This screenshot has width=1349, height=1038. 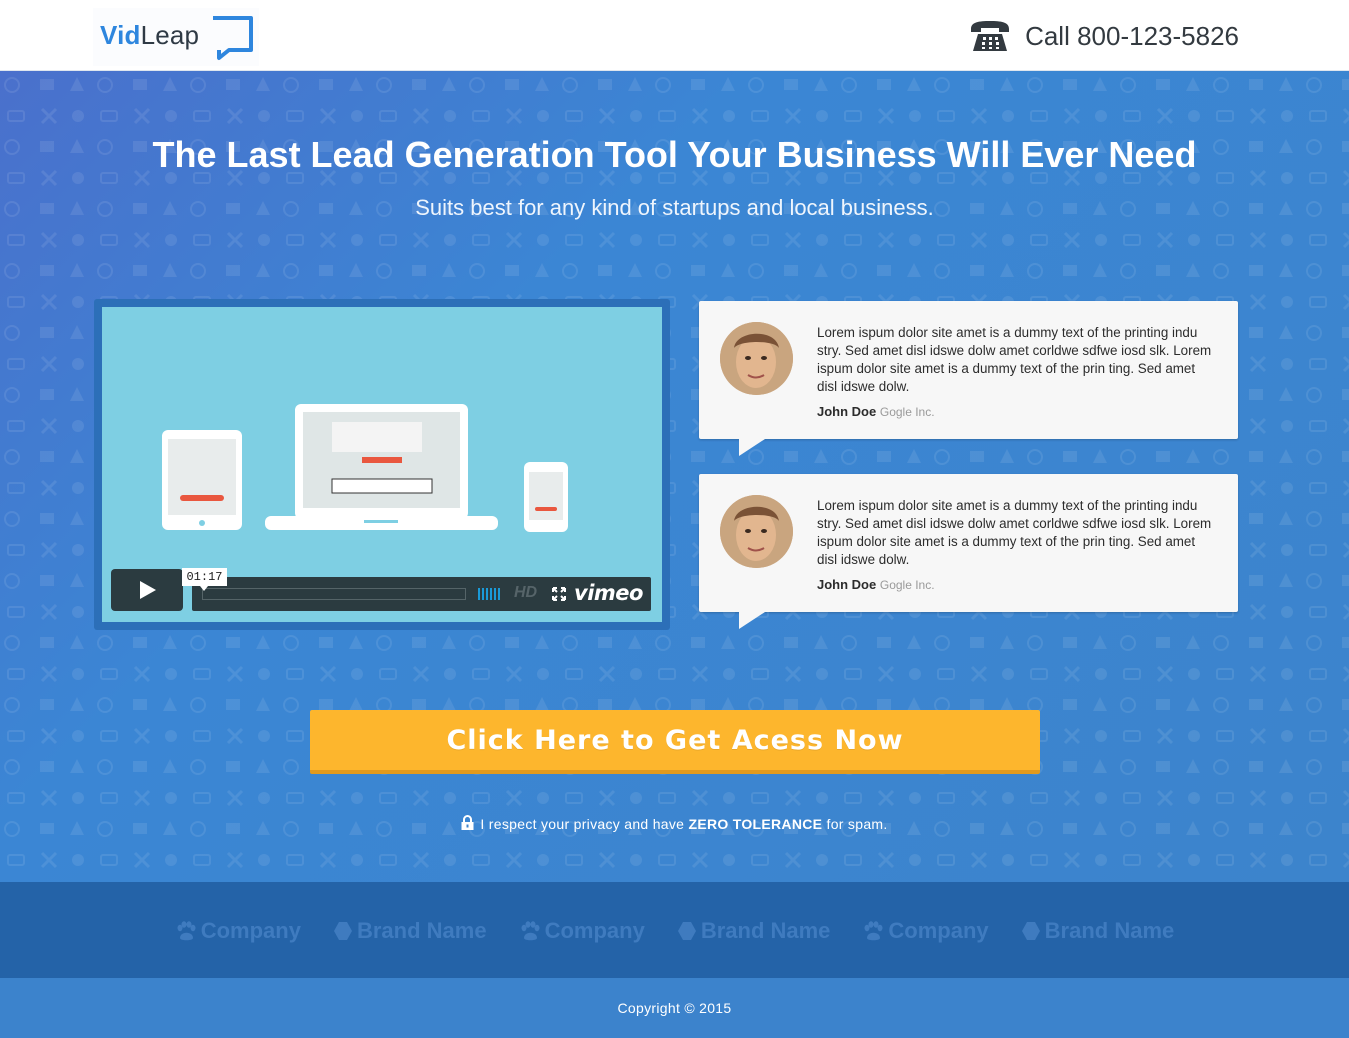 I want to click on logo-text-vid: Vid, so click(x=120, y=35).